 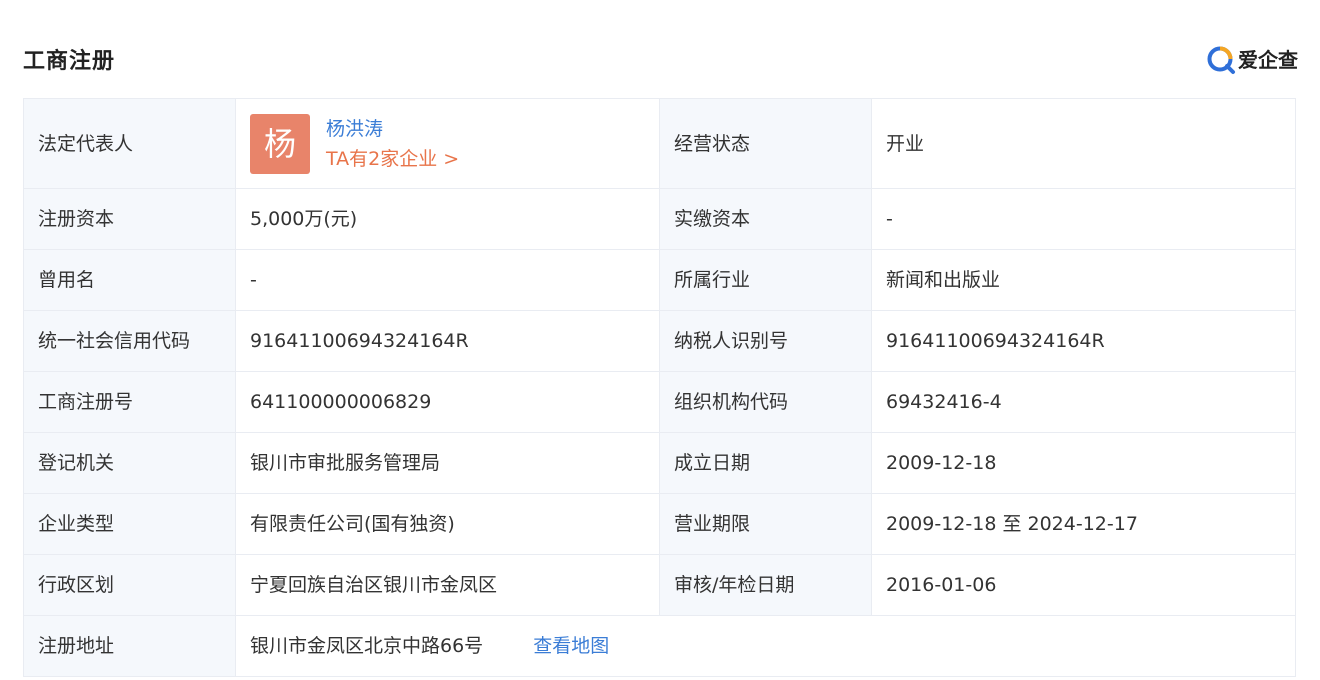 I want to click on legal-rep-name-link: 杨洪涛, so click(x=392, y=129).